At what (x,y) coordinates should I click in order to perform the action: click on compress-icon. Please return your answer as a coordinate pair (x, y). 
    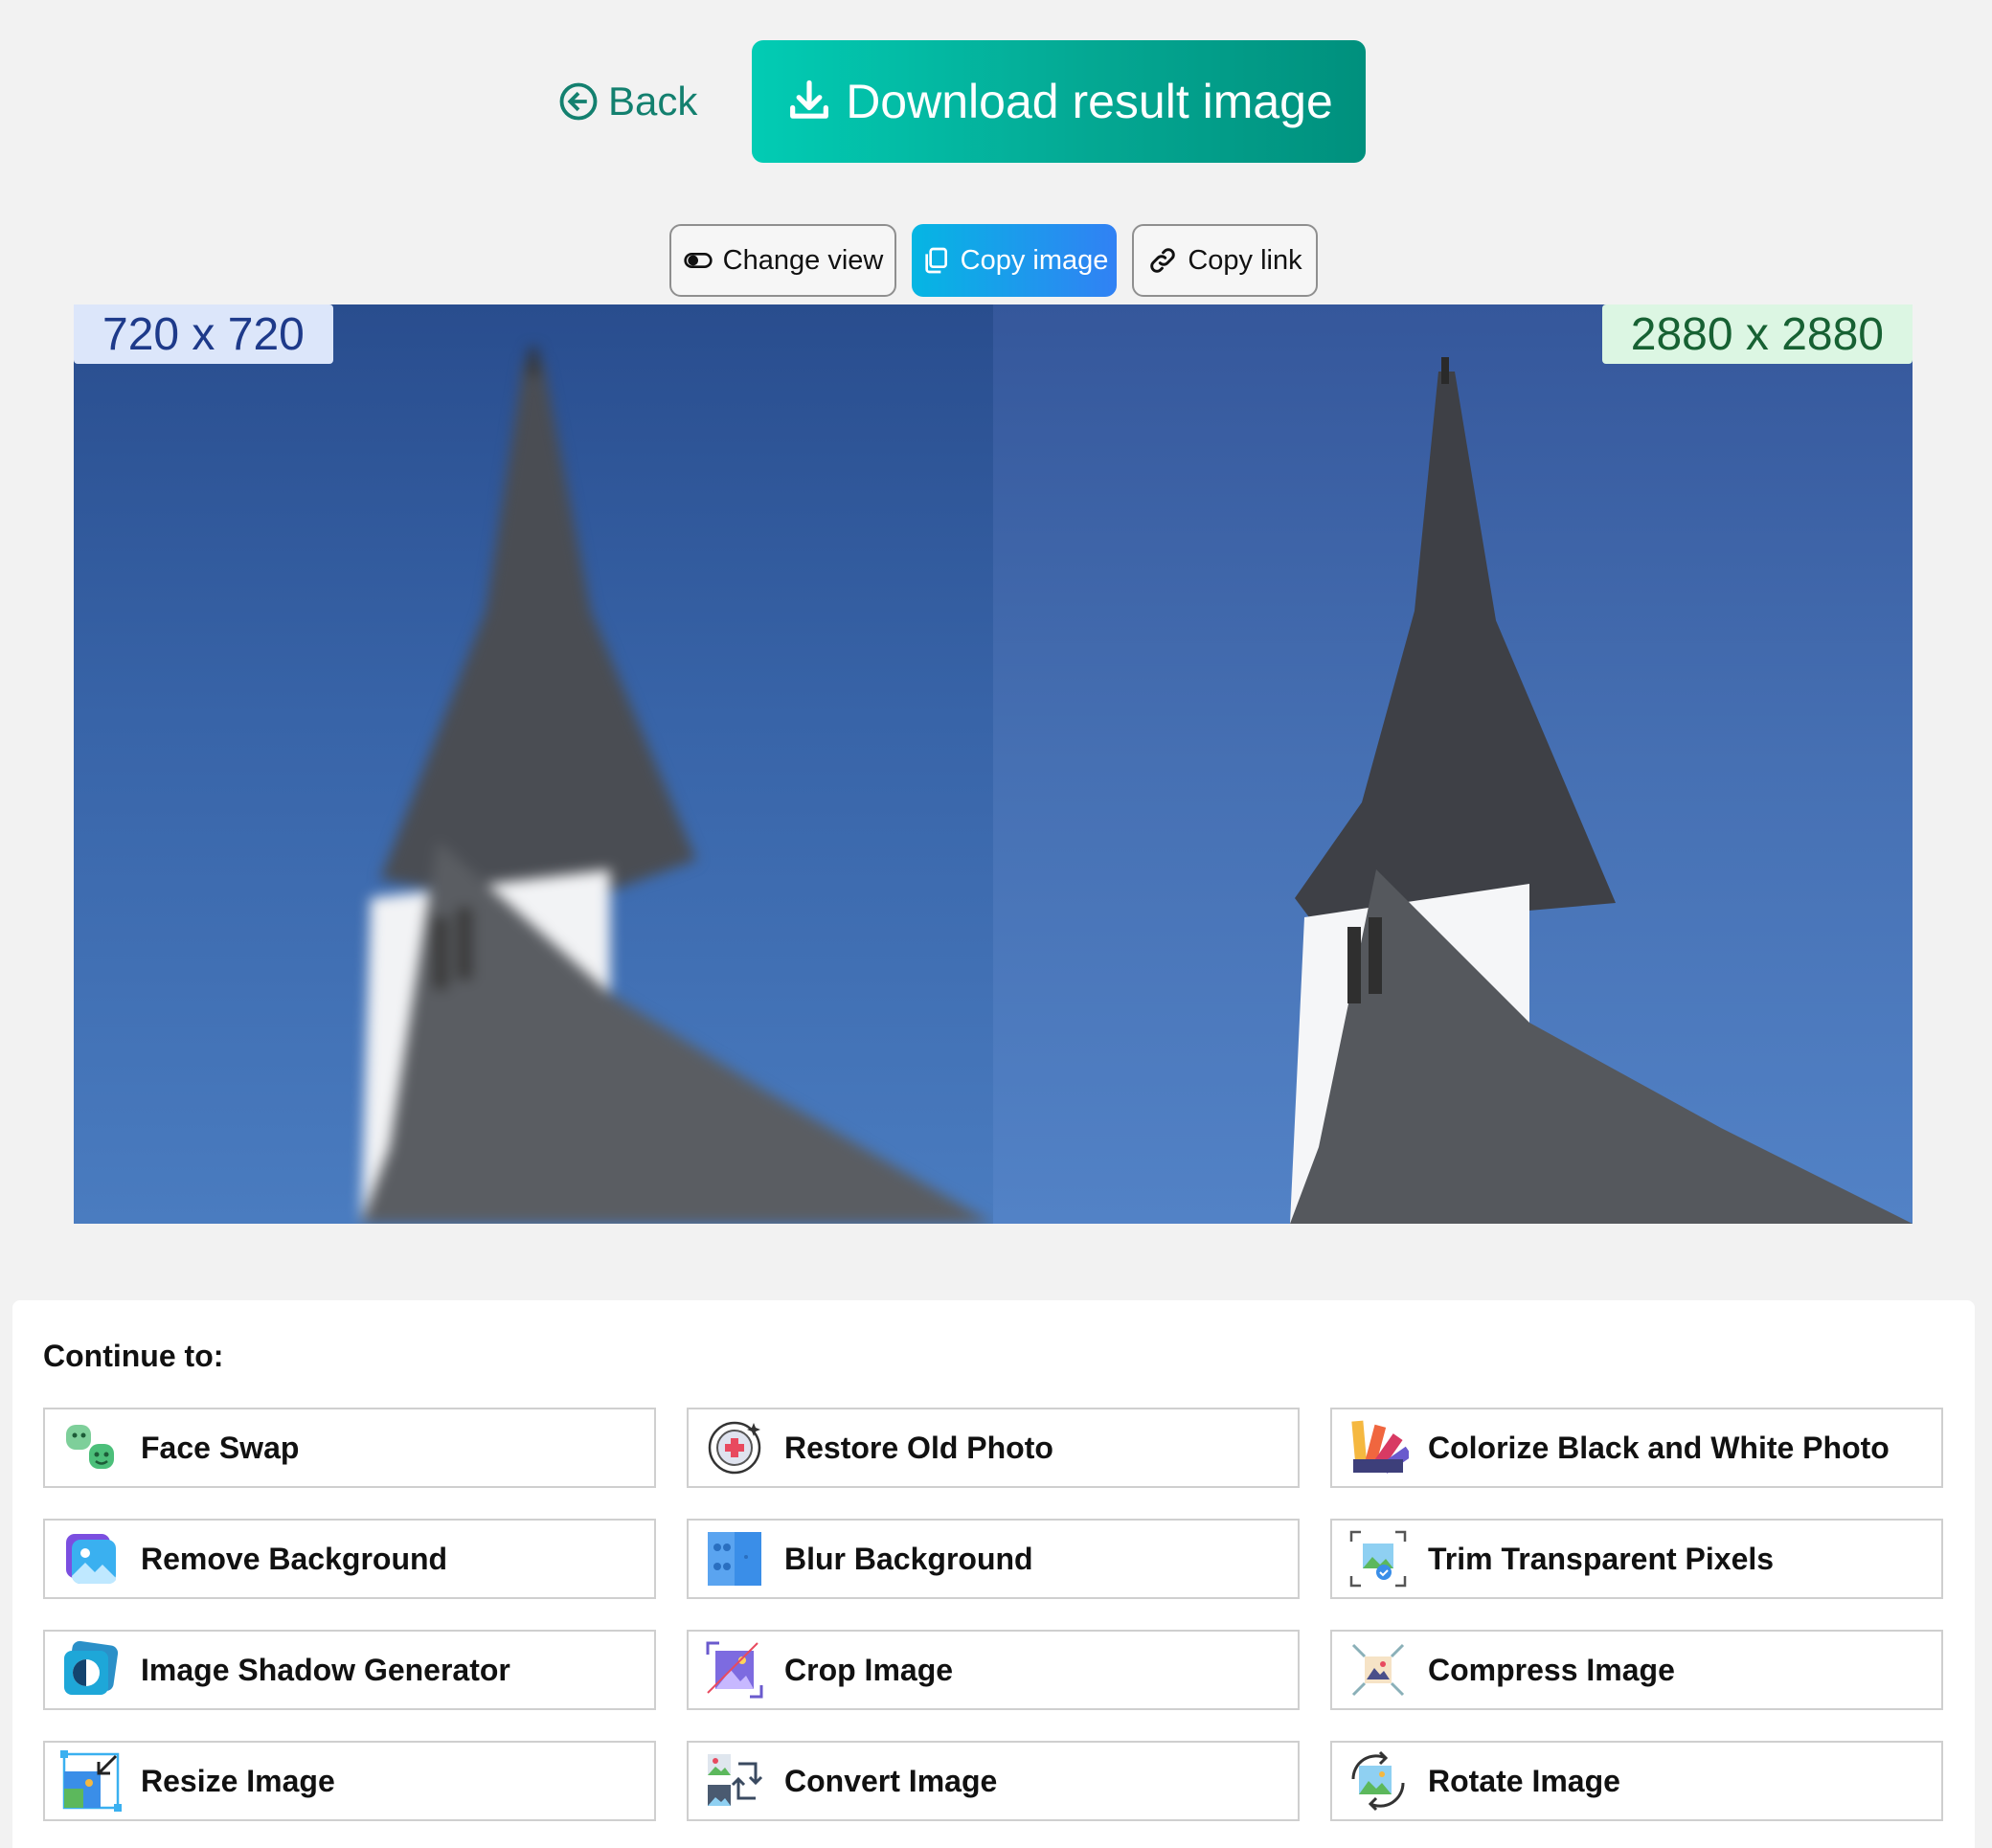
    Looking at the image, I should click on (1378, 1670).